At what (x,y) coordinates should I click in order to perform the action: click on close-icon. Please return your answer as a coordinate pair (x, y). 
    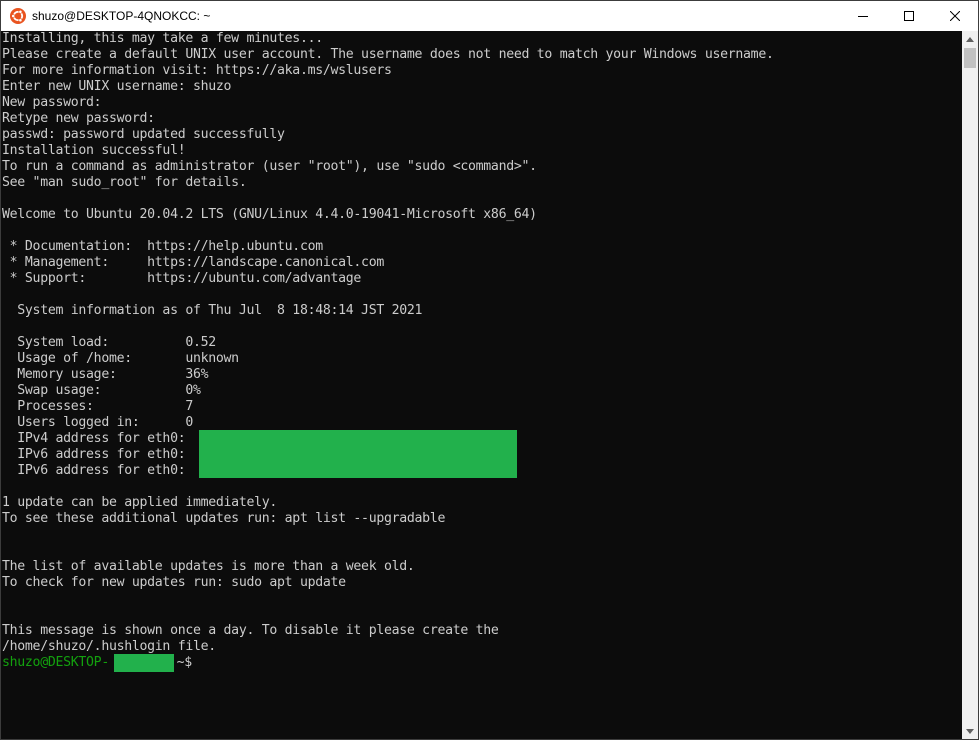
    Looking at the image, I should click on (955, 16).